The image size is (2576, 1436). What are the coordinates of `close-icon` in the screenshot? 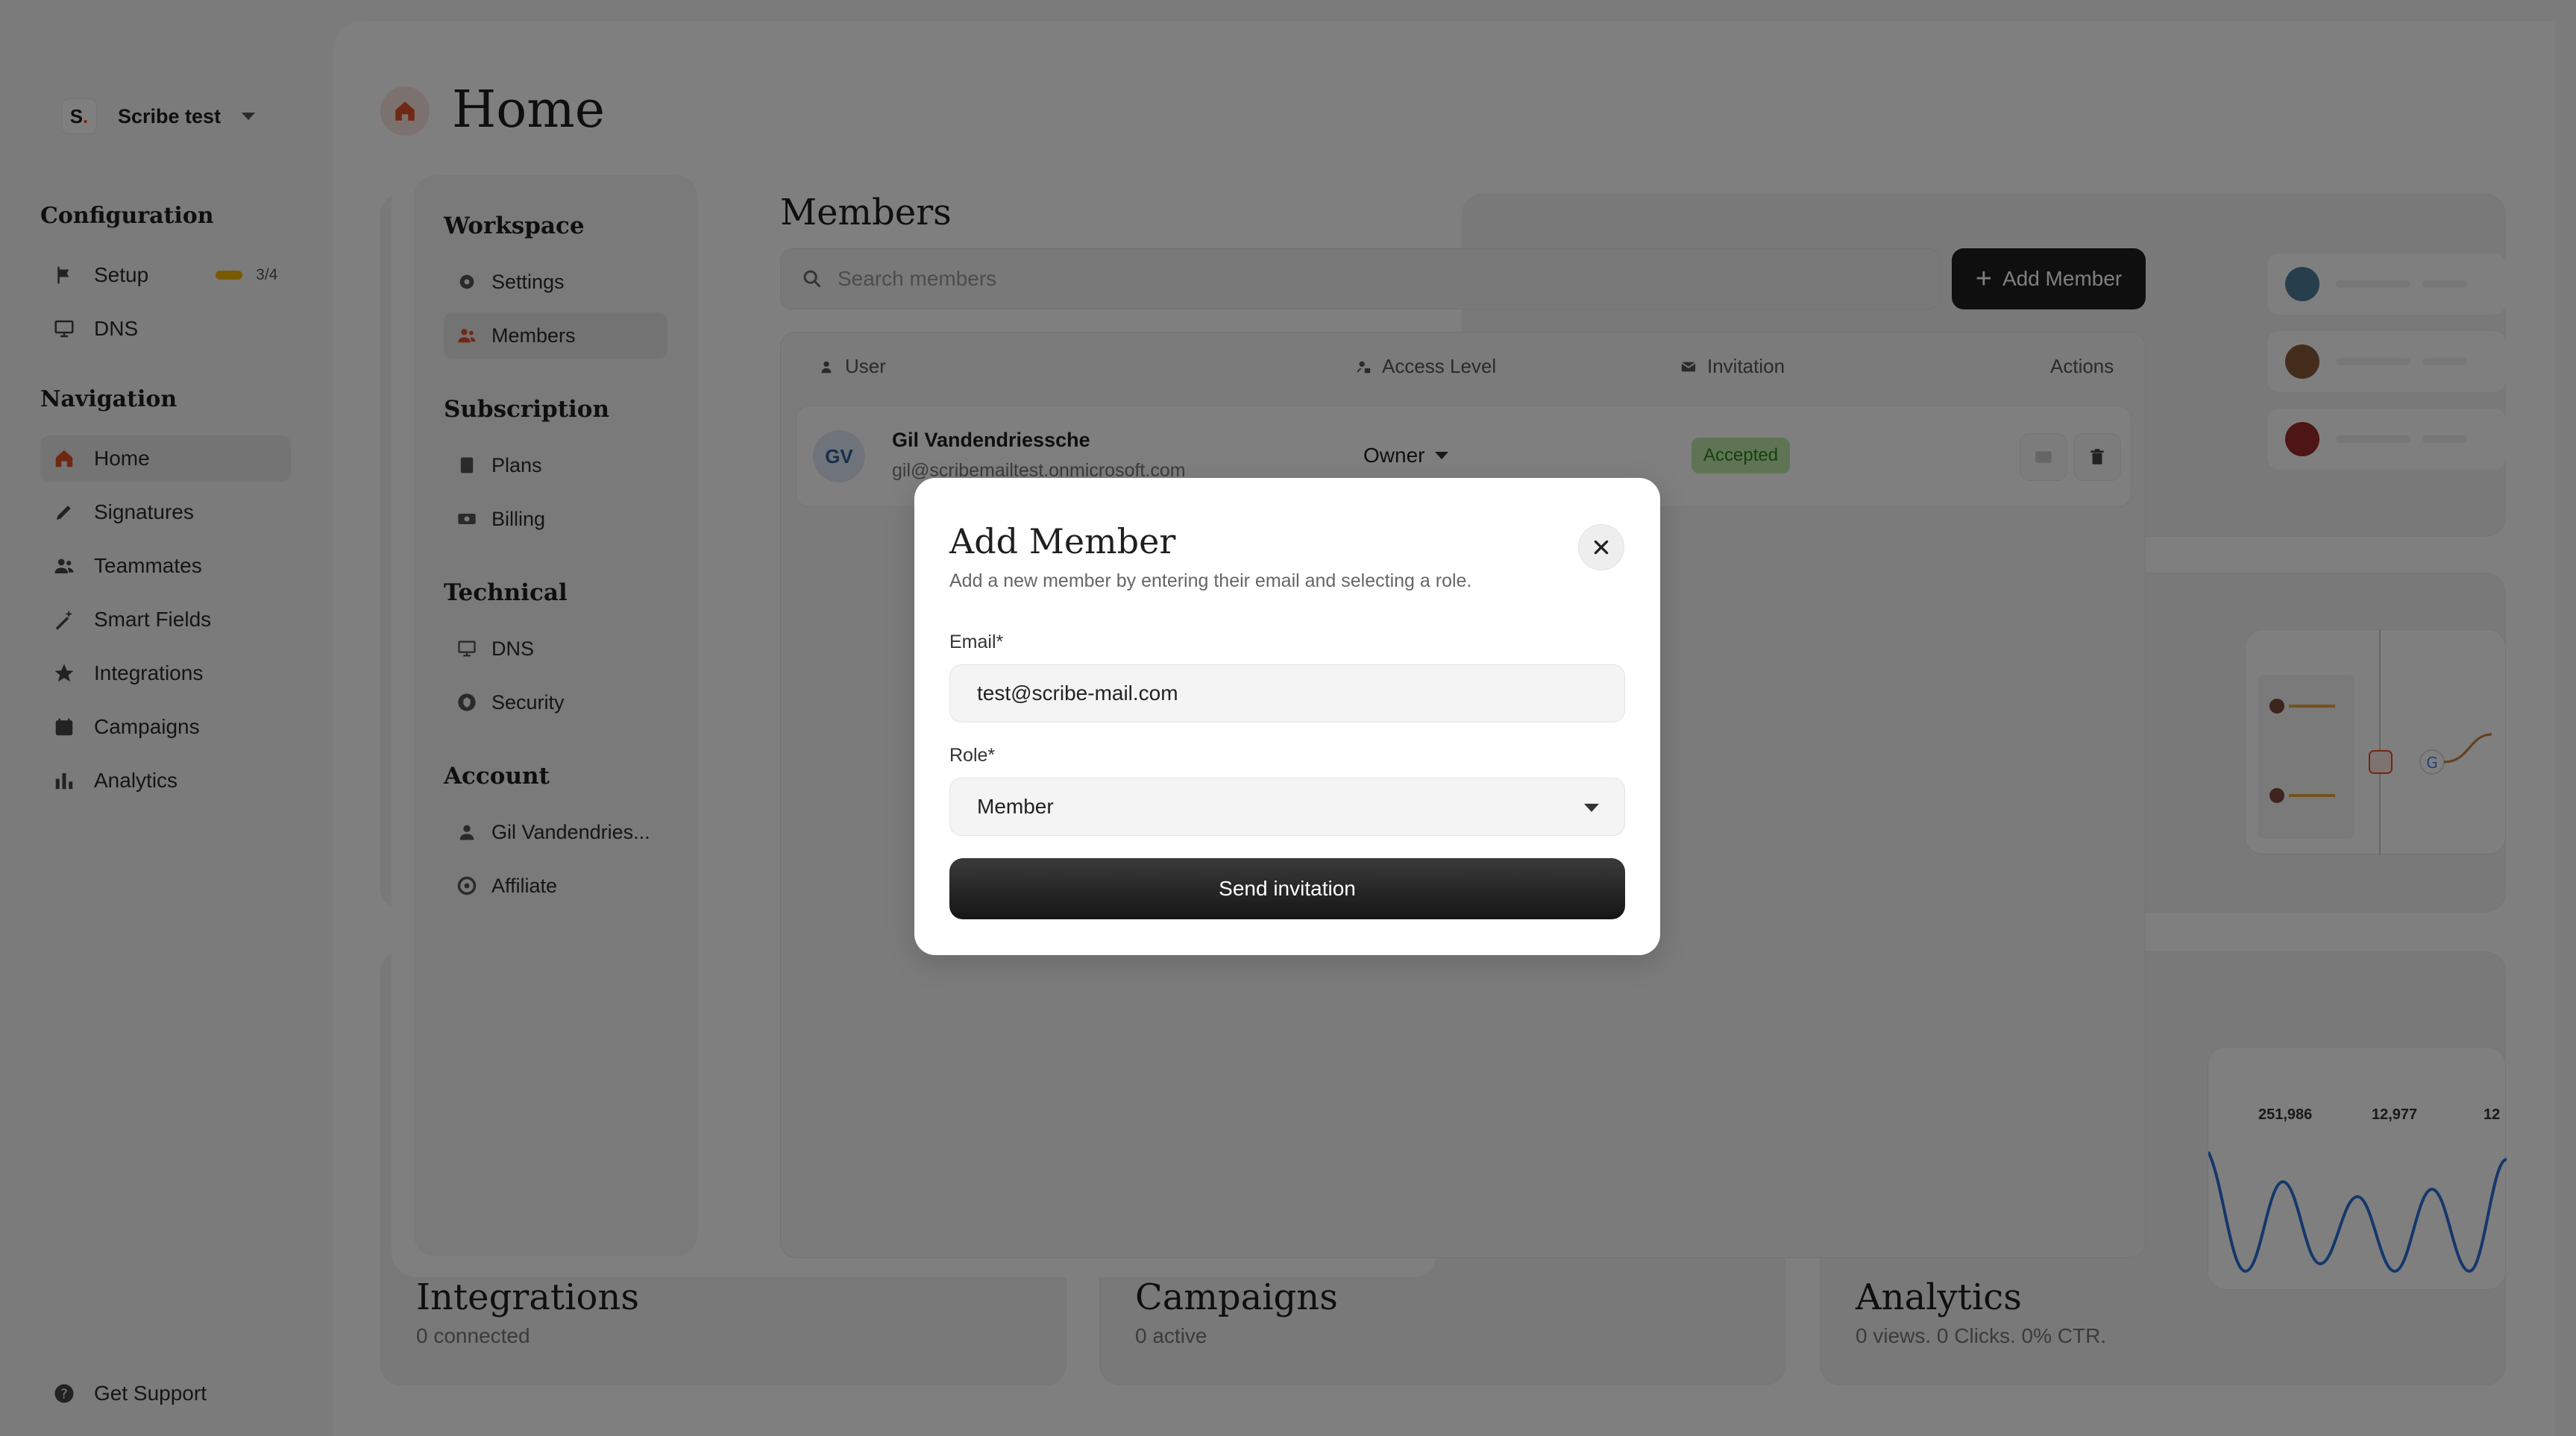 It's located at (1602, 547).